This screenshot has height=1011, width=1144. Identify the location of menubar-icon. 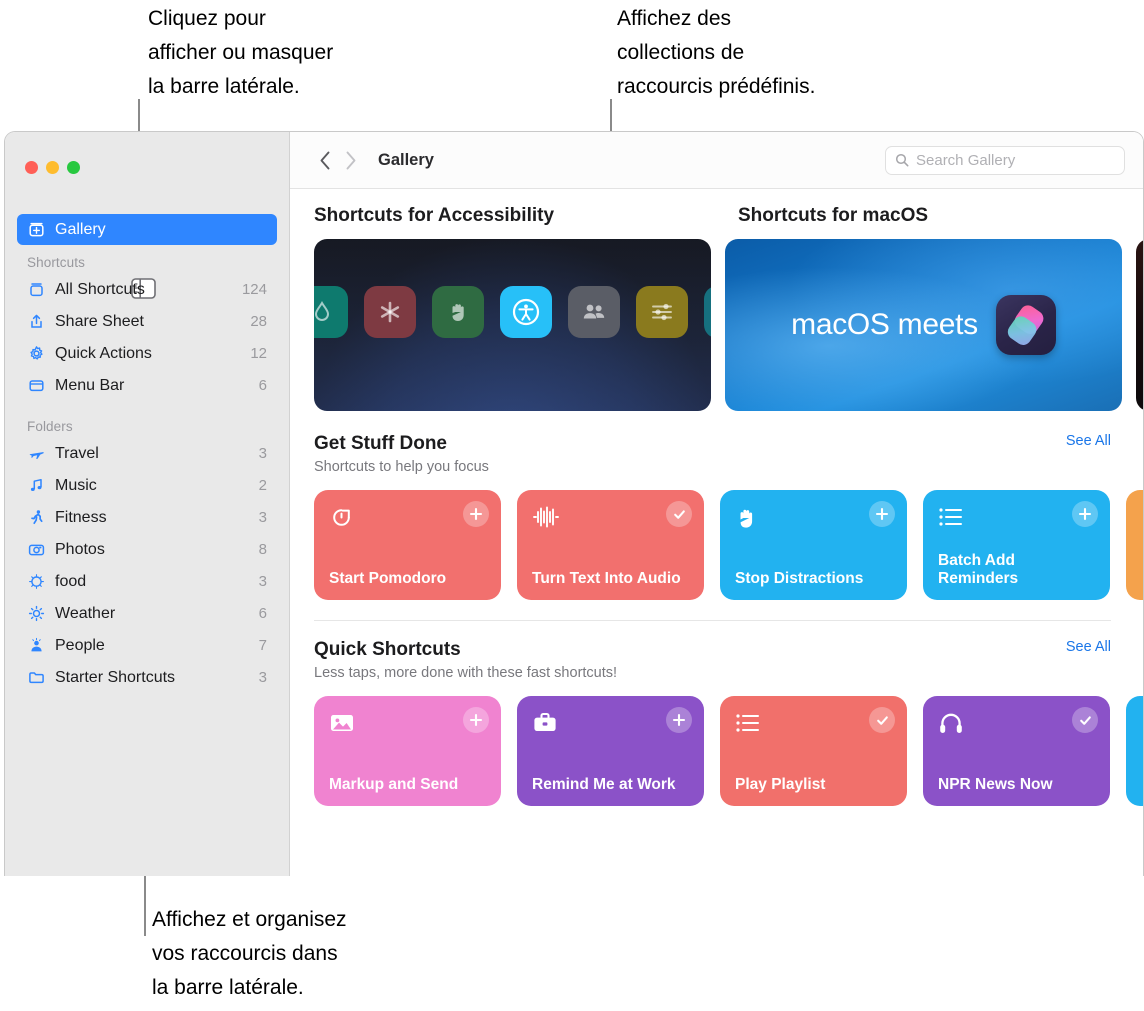
(36, 385).